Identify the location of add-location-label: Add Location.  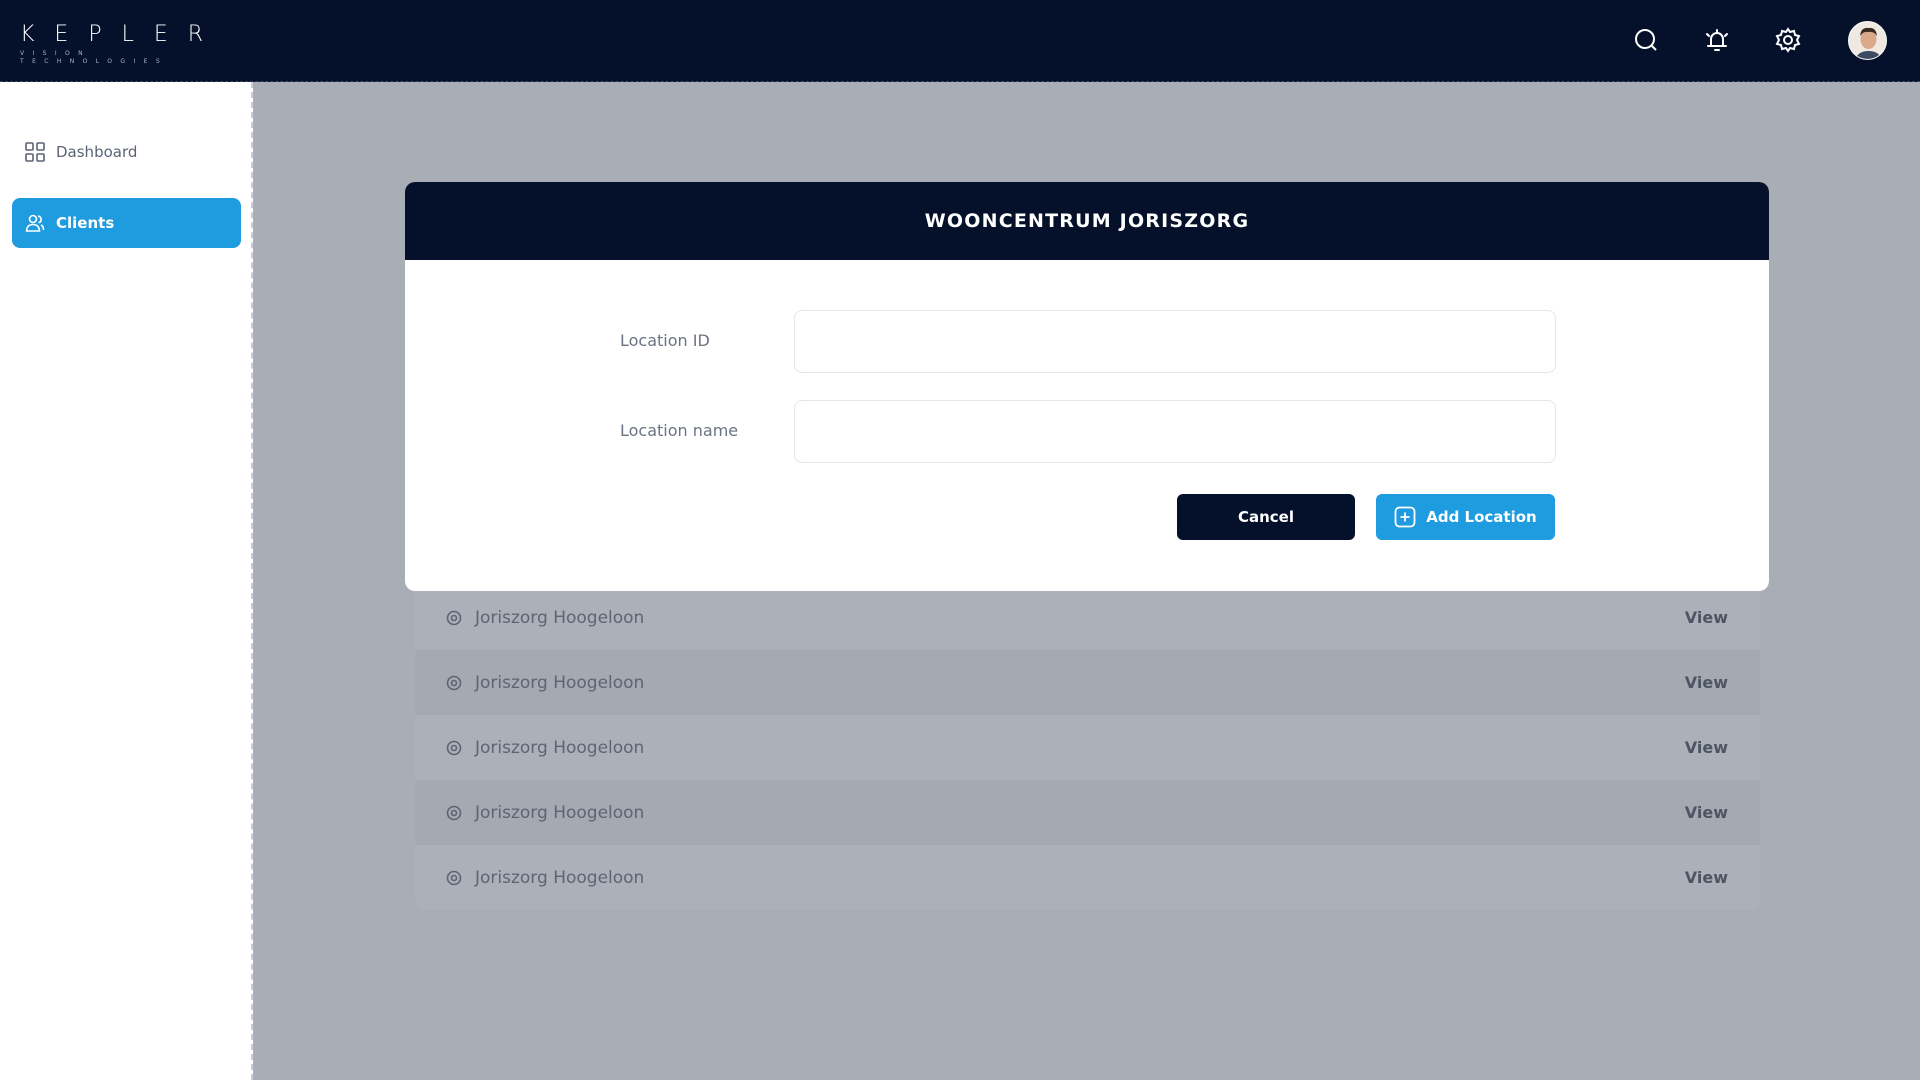
(1481, 517).